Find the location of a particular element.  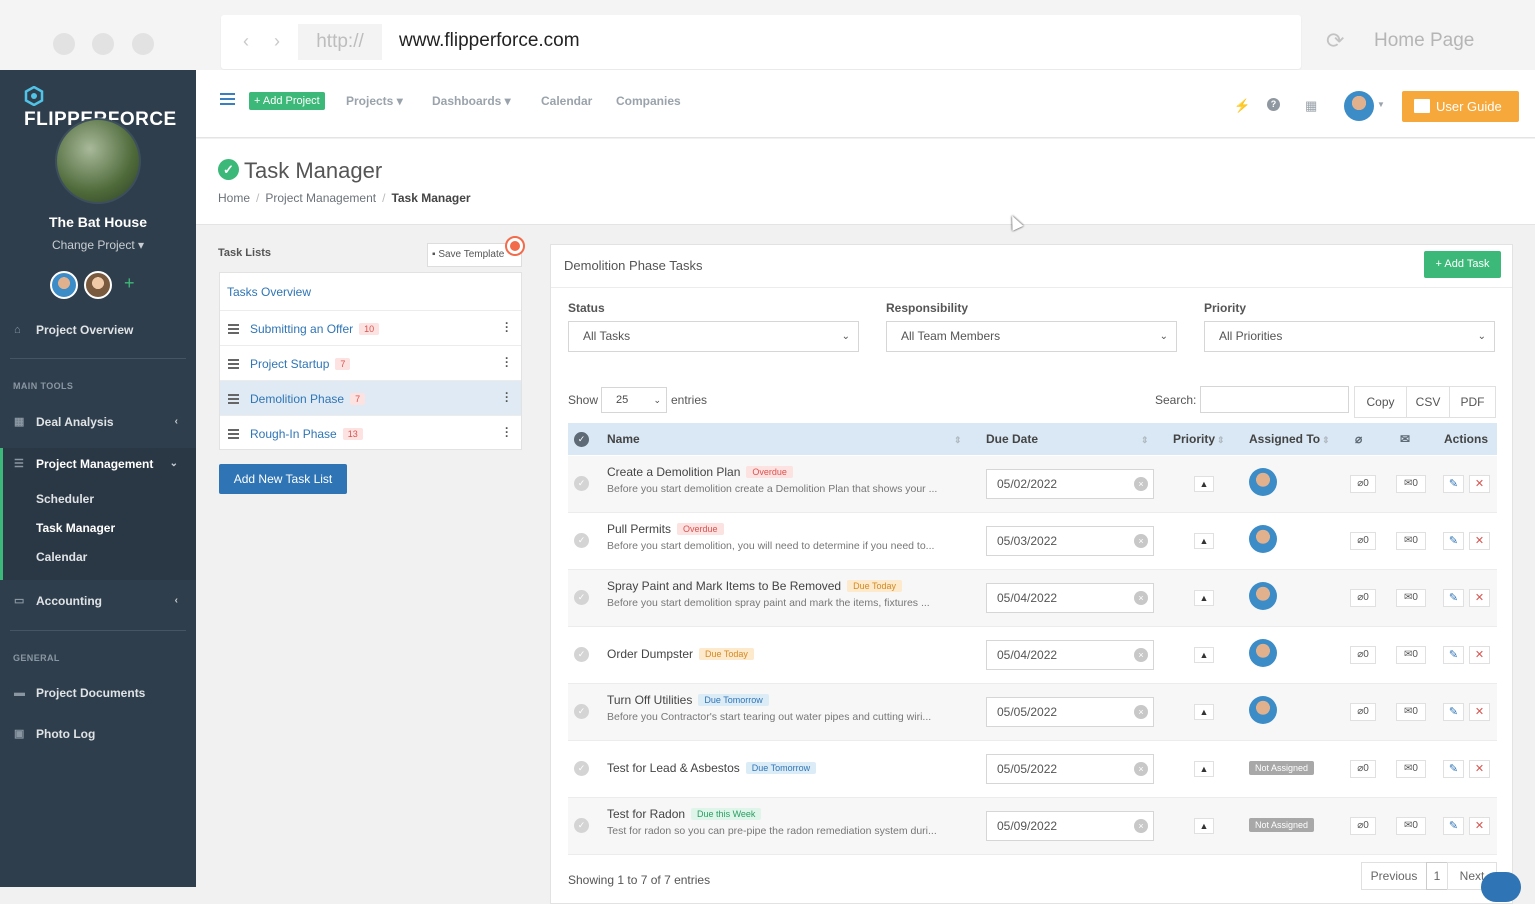

window-dot is located at coordinates (143, 44).